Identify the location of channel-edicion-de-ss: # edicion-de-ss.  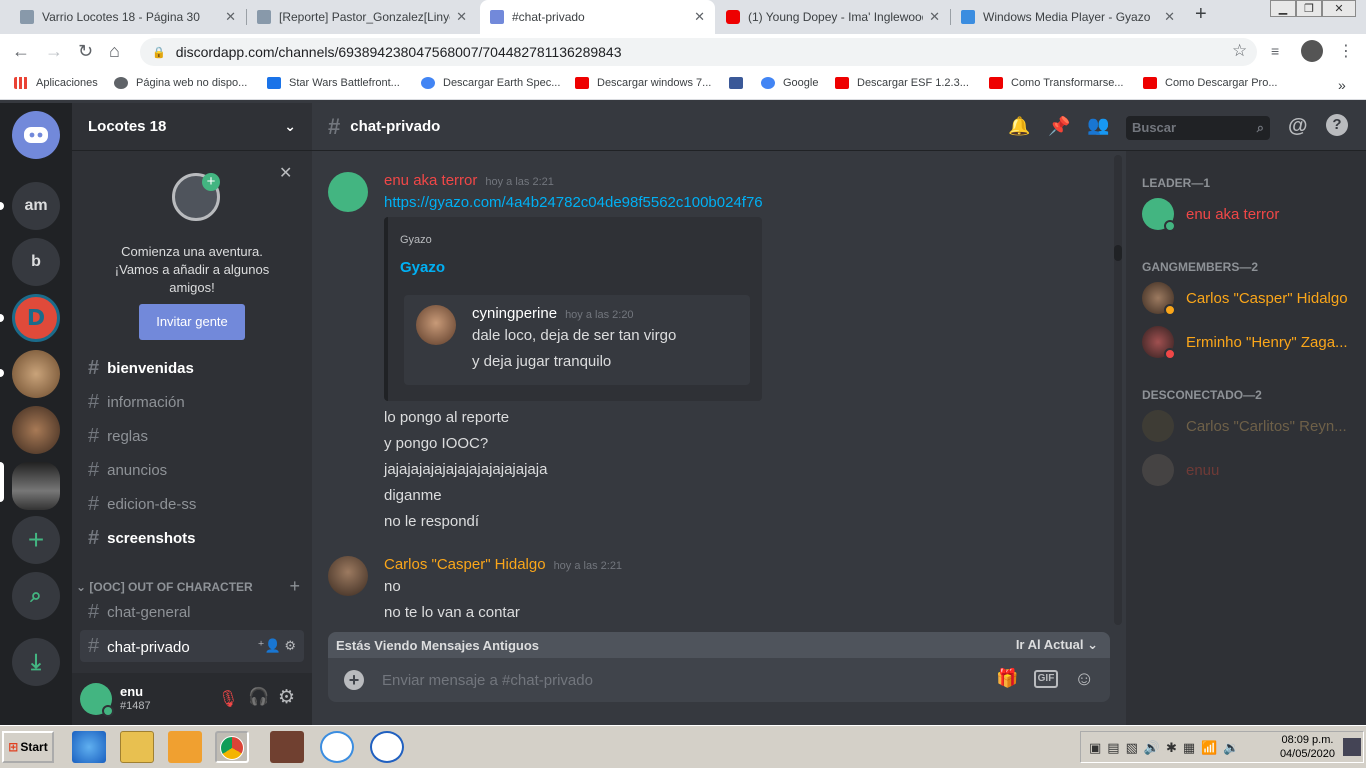
(192, 504).